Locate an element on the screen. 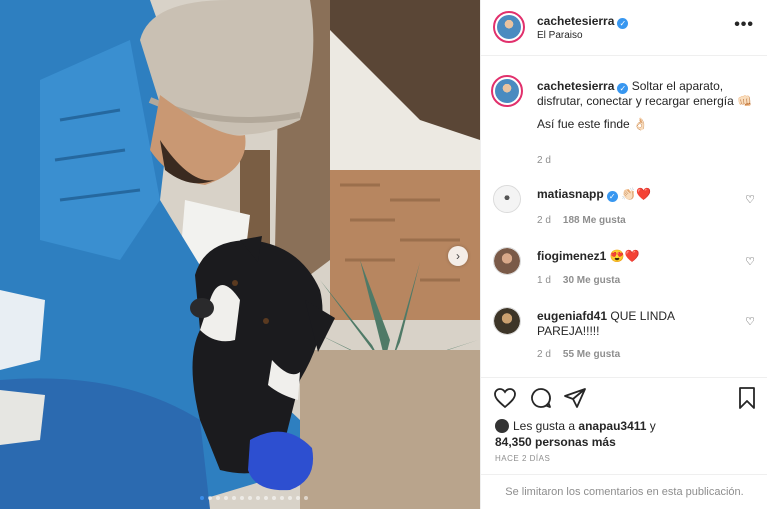  save-bookmark-icon is located at coordinates (747, 398).